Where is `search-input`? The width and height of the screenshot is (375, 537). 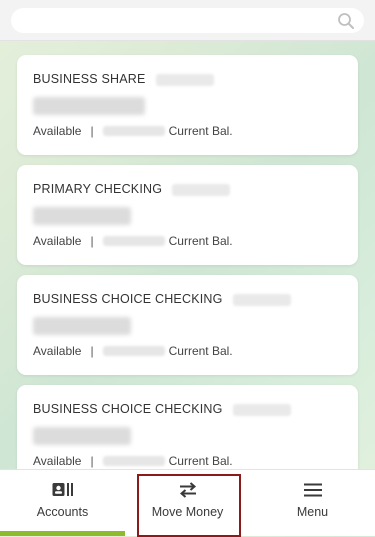
search-input is located at coordinates (187, 20).